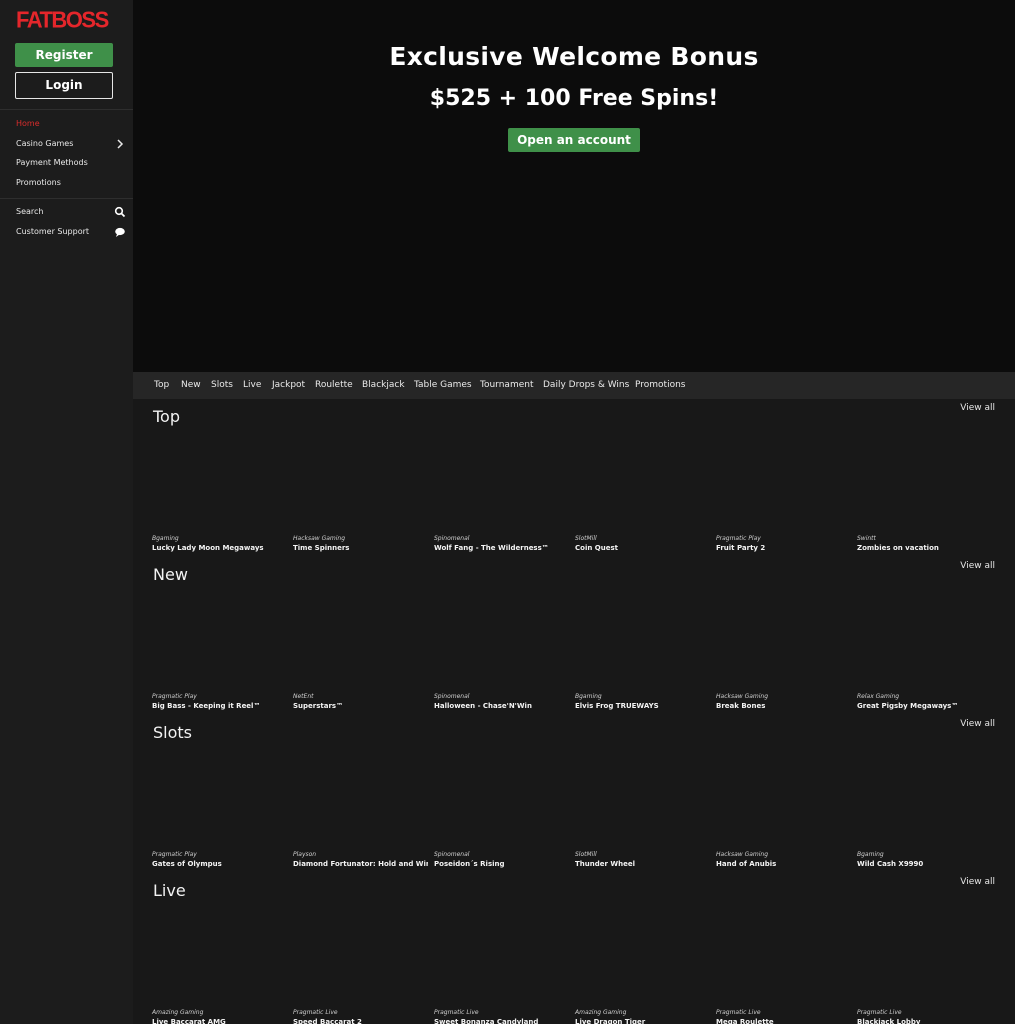 Image resolution: width=1015 pixels, height=1024 pixels. I want to click on tab-jackpot: Jackpot, so click(288, 385).